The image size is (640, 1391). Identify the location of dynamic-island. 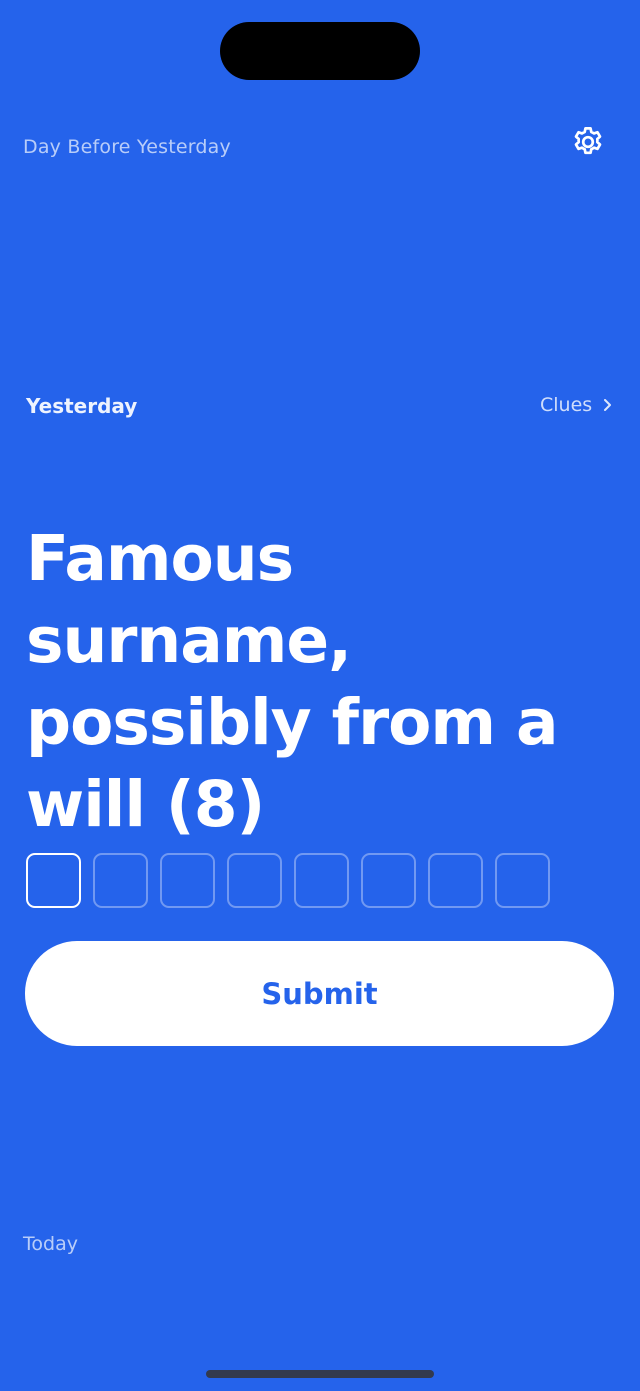
(320, 51).